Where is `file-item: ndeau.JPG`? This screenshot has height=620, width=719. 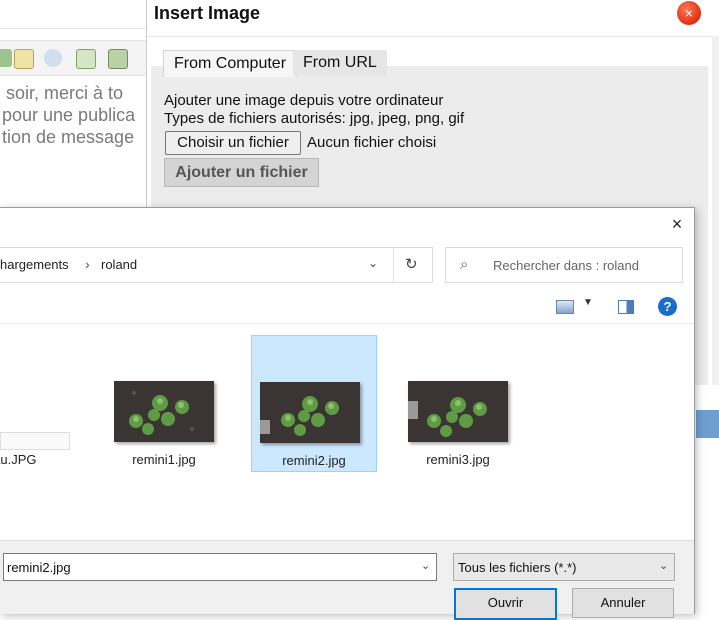 file-item: ndeau.JPG is located at coordinates (35, 402).